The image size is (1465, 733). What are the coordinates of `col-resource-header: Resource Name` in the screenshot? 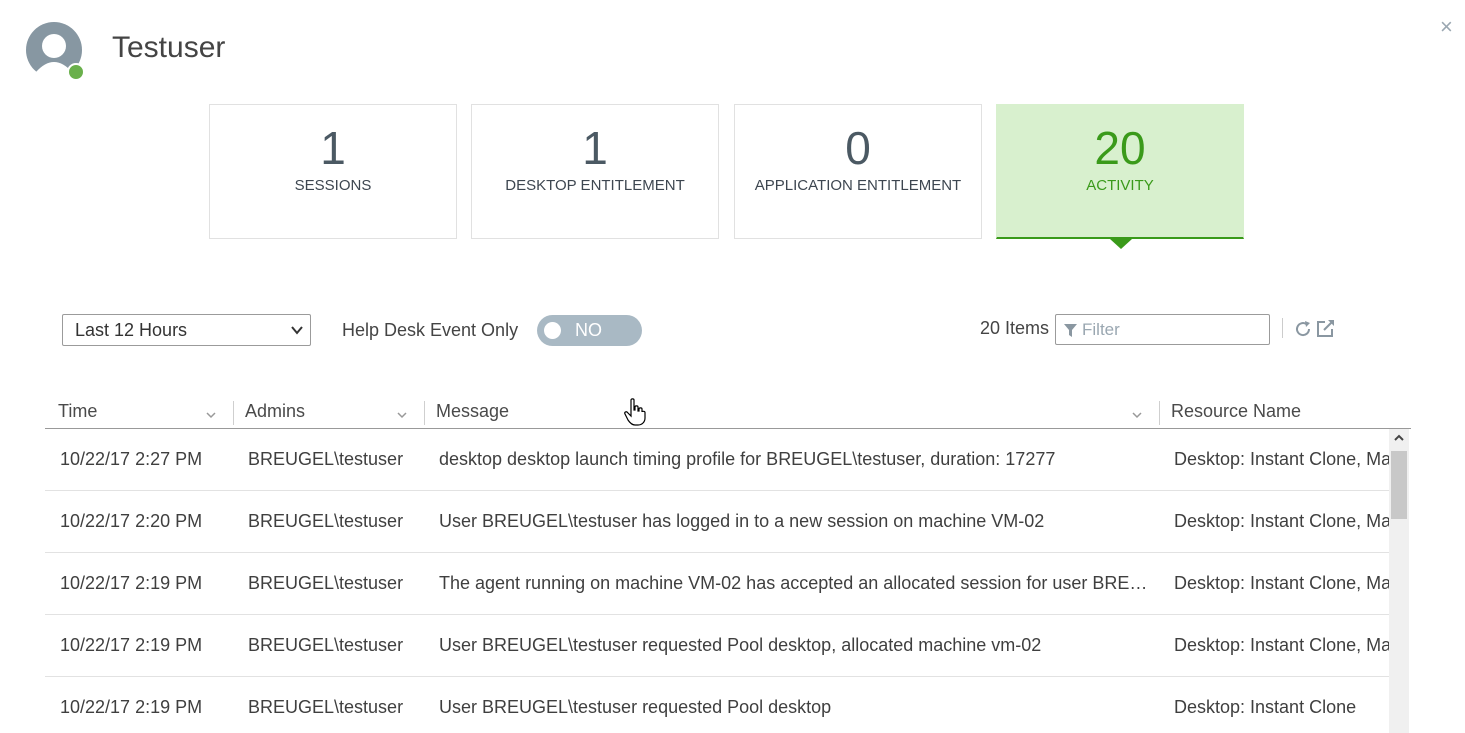 It's located at (1236, 411).